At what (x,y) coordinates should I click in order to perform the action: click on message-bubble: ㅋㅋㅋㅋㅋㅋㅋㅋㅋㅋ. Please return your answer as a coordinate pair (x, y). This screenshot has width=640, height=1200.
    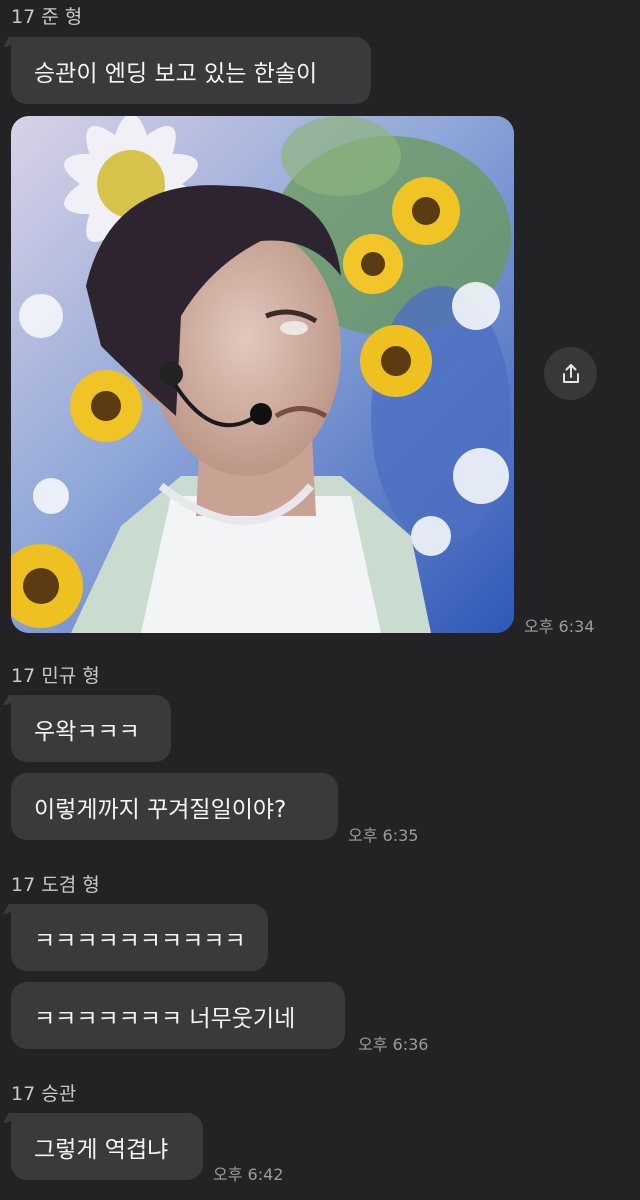
    Looking at the image, I should click on (139, 937).